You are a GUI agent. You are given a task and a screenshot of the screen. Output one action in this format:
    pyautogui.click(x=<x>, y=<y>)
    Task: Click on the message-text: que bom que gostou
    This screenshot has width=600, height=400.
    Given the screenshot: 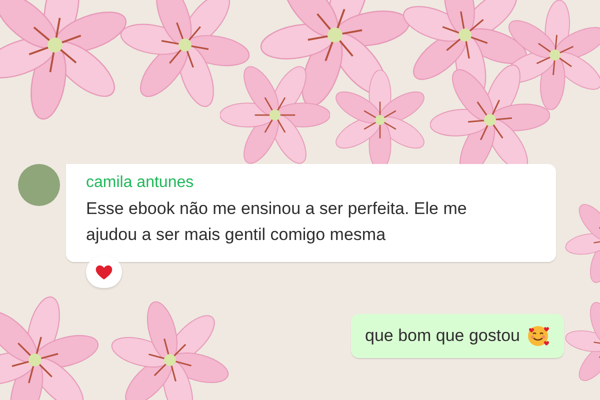 What is the action you would take?
    pyautogui.click(x=442, y=336)
    